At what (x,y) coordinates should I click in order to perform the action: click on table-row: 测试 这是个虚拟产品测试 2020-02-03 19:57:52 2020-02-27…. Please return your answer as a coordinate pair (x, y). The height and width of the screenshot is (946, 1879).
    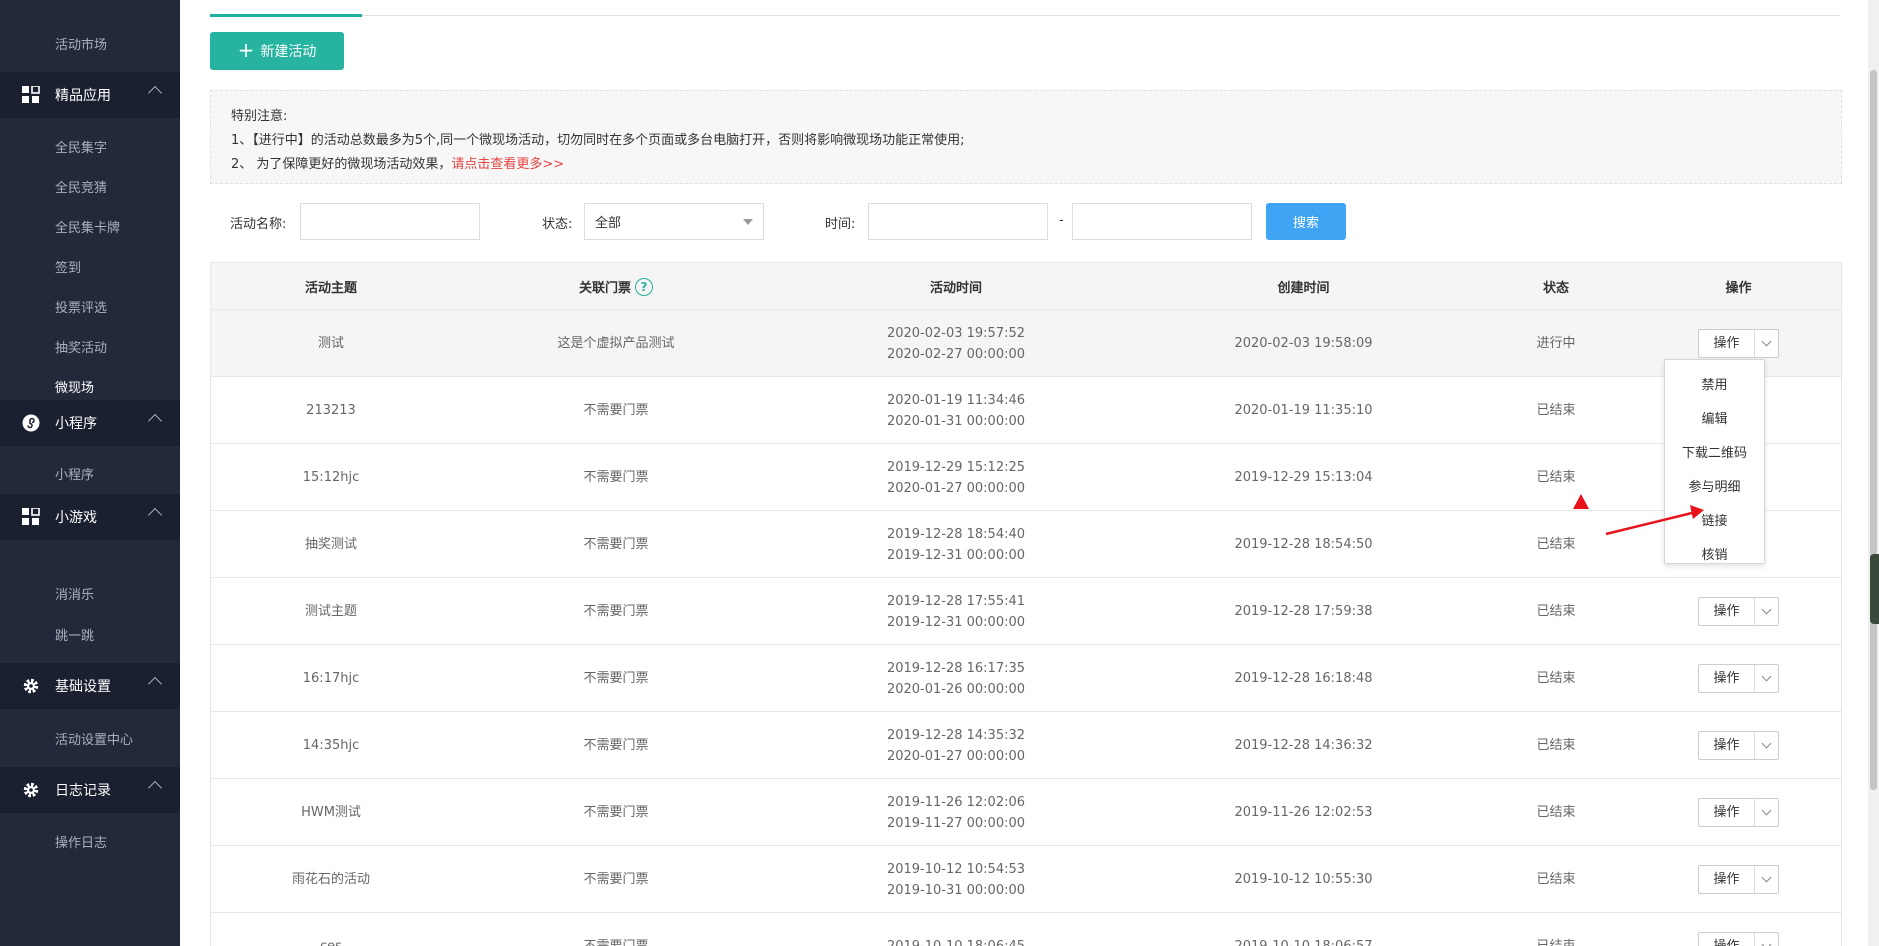
    Looking at the image, I should click on (1026, 343).